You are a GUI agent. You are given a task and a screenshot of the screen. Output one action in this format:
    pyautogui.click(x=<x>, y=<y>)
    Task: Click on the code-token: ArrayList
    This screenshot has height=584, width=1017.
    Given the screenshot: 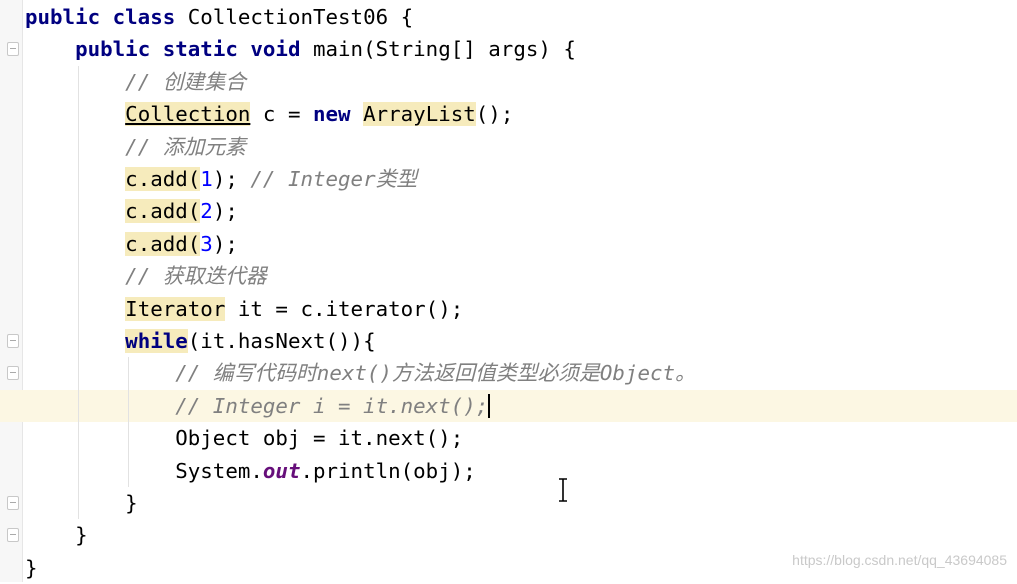 What is the action you would take?
    pyautogui.click(x=419, y=114)
    